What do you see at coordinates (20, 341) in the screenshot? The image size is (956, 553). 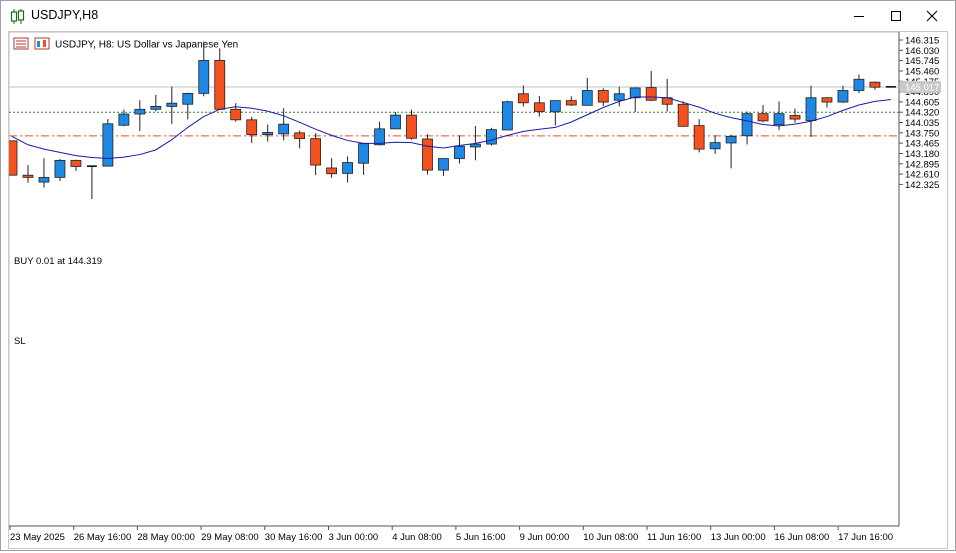 I see `stop-loss-label: SL` at bounding box center [20, 341].